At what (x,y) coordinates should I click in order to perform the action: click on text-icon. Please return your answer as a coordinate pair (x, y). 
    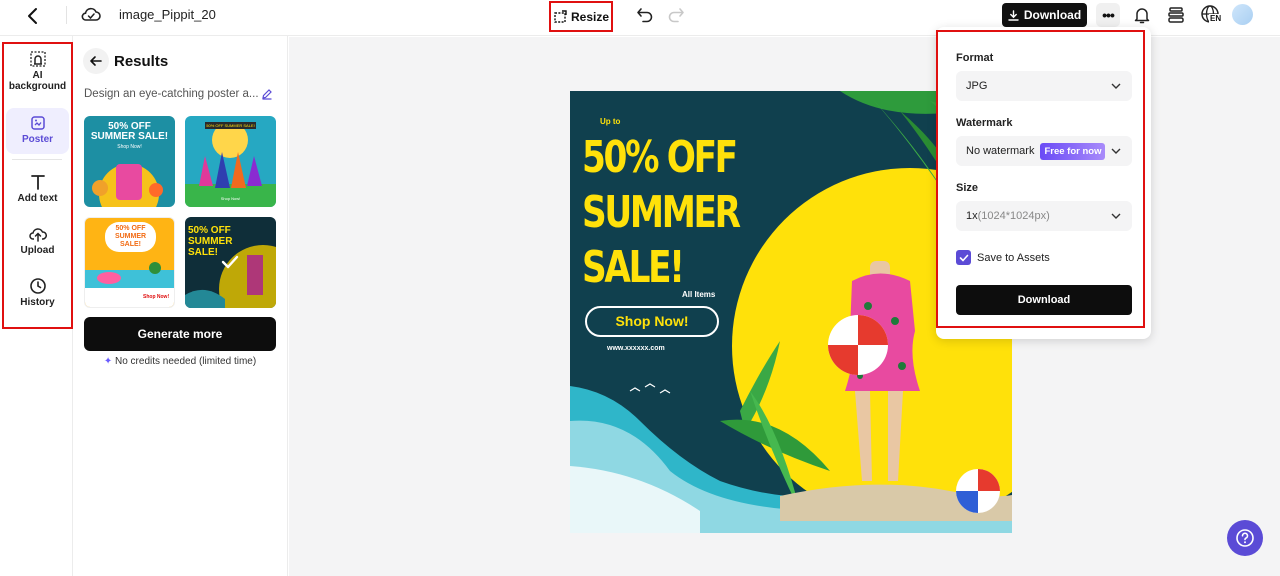
    Looking at the image, I should click on (37, 182).